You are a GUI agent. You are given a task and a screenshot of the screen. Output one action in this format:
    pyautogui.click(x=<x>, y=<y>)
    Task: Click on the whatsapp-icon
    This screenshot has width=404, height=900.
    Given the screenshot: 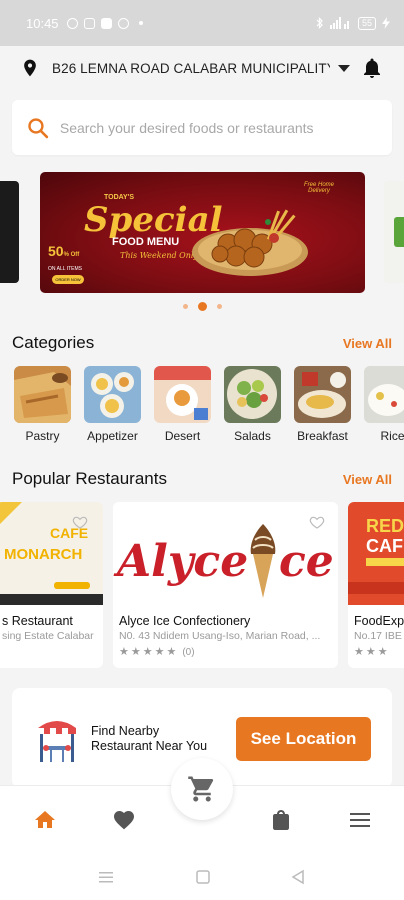 What is the action you would take?
    pyautogui.click(x=72, y=23)
    